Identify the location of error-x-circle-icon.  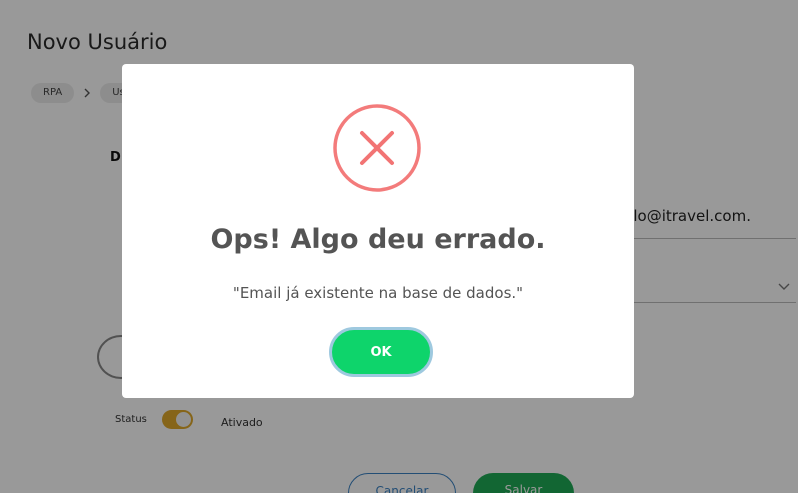
(377, 148).